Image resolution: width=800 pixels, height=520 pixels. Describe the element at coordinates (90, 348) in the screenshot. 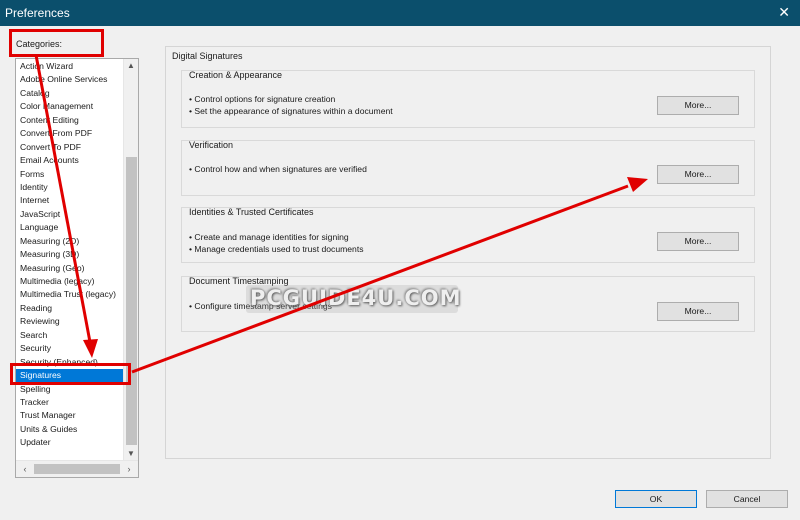

I see `arrow-head-down` at that location.